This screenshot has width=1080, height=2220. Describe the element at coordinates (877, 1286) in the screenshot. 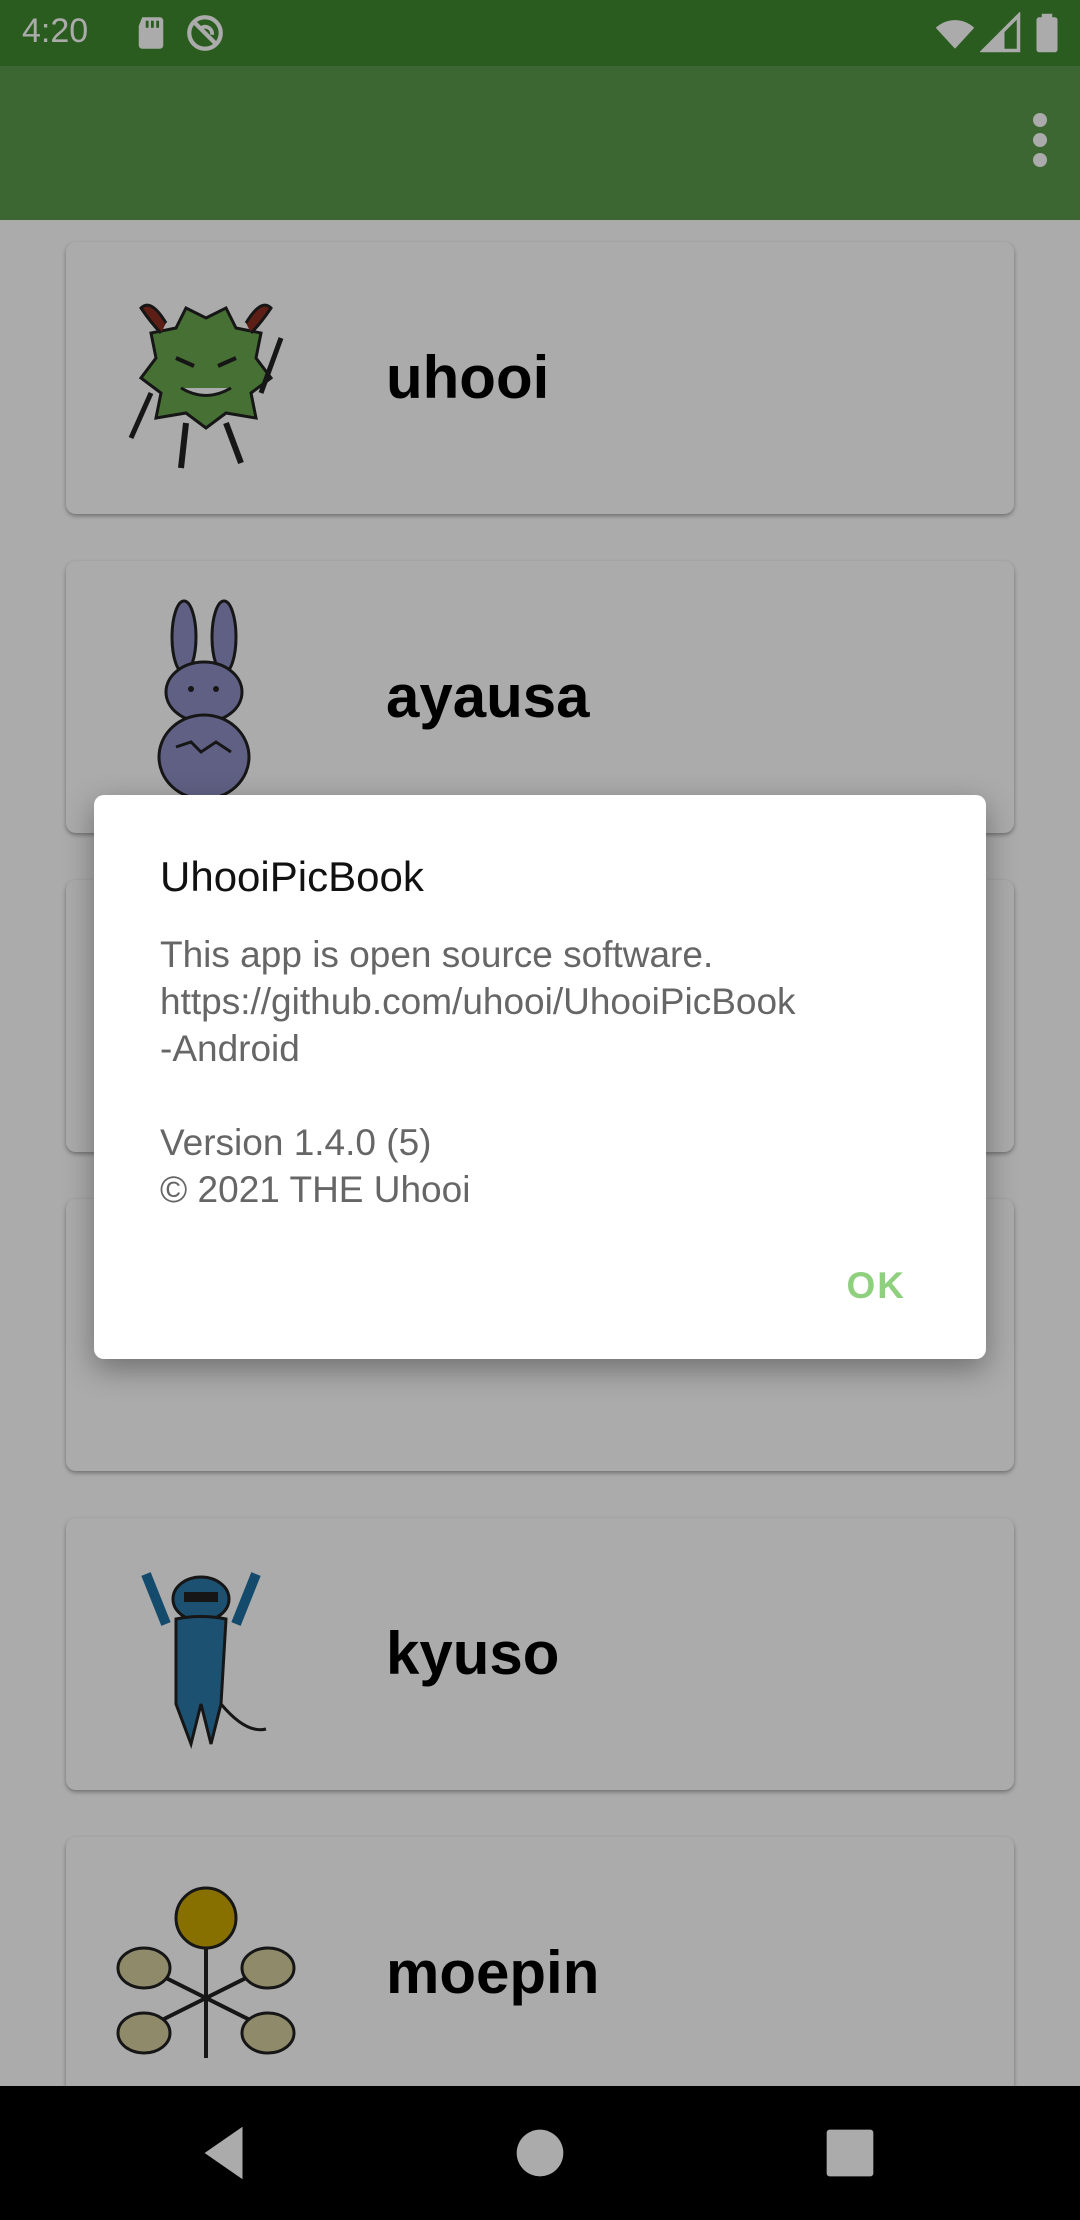

I see `ok-button: OK` at that location.